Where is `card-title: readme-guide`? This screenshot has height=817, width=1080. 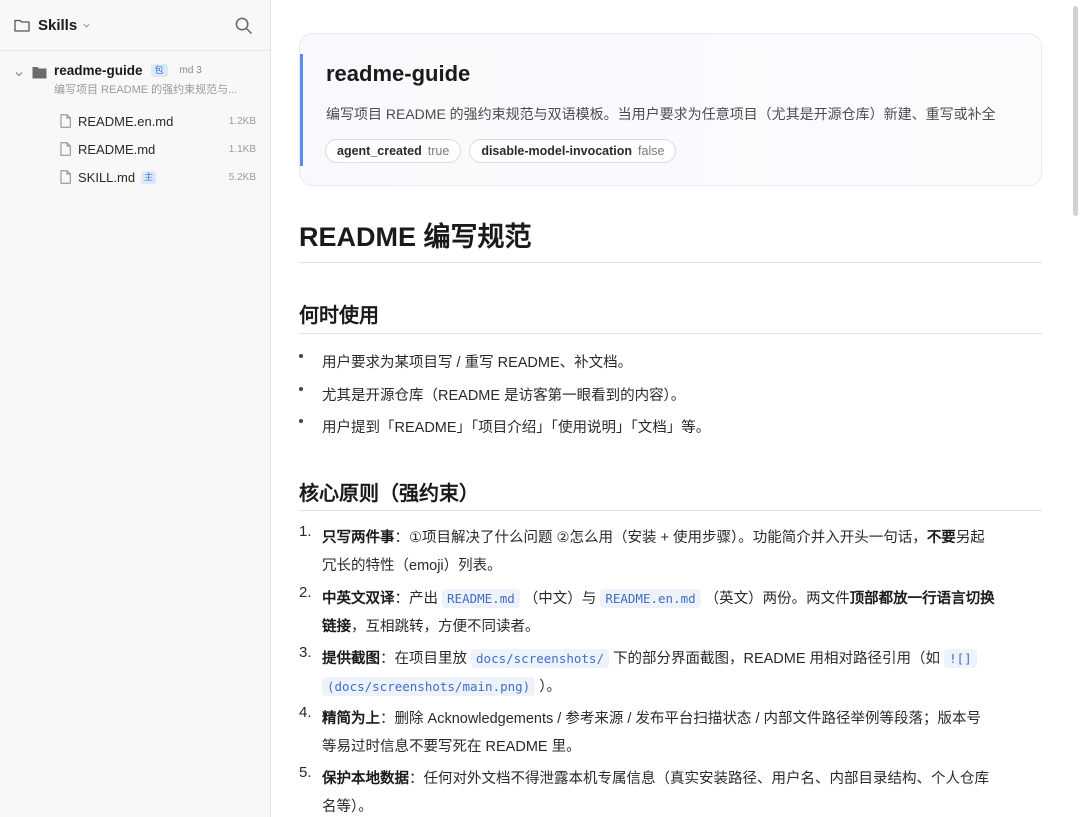 card-title: readme-guide is located at coordinates (398, 73).